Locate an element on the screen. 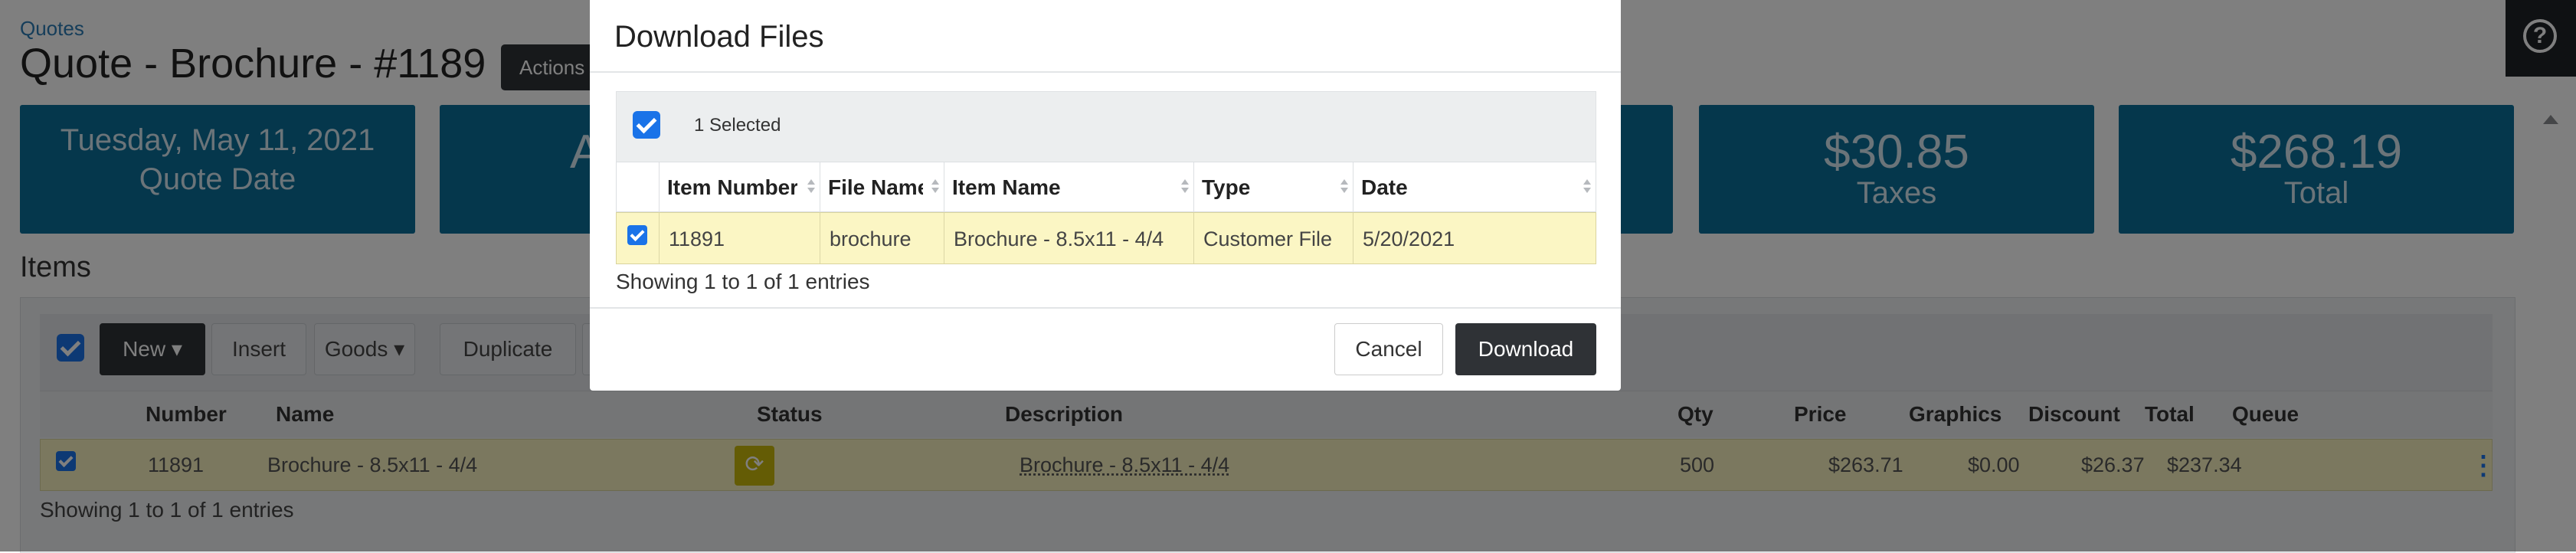 This screenshot has width=2576, height=553. col-date: Date is located at coordinates (1474, 186).